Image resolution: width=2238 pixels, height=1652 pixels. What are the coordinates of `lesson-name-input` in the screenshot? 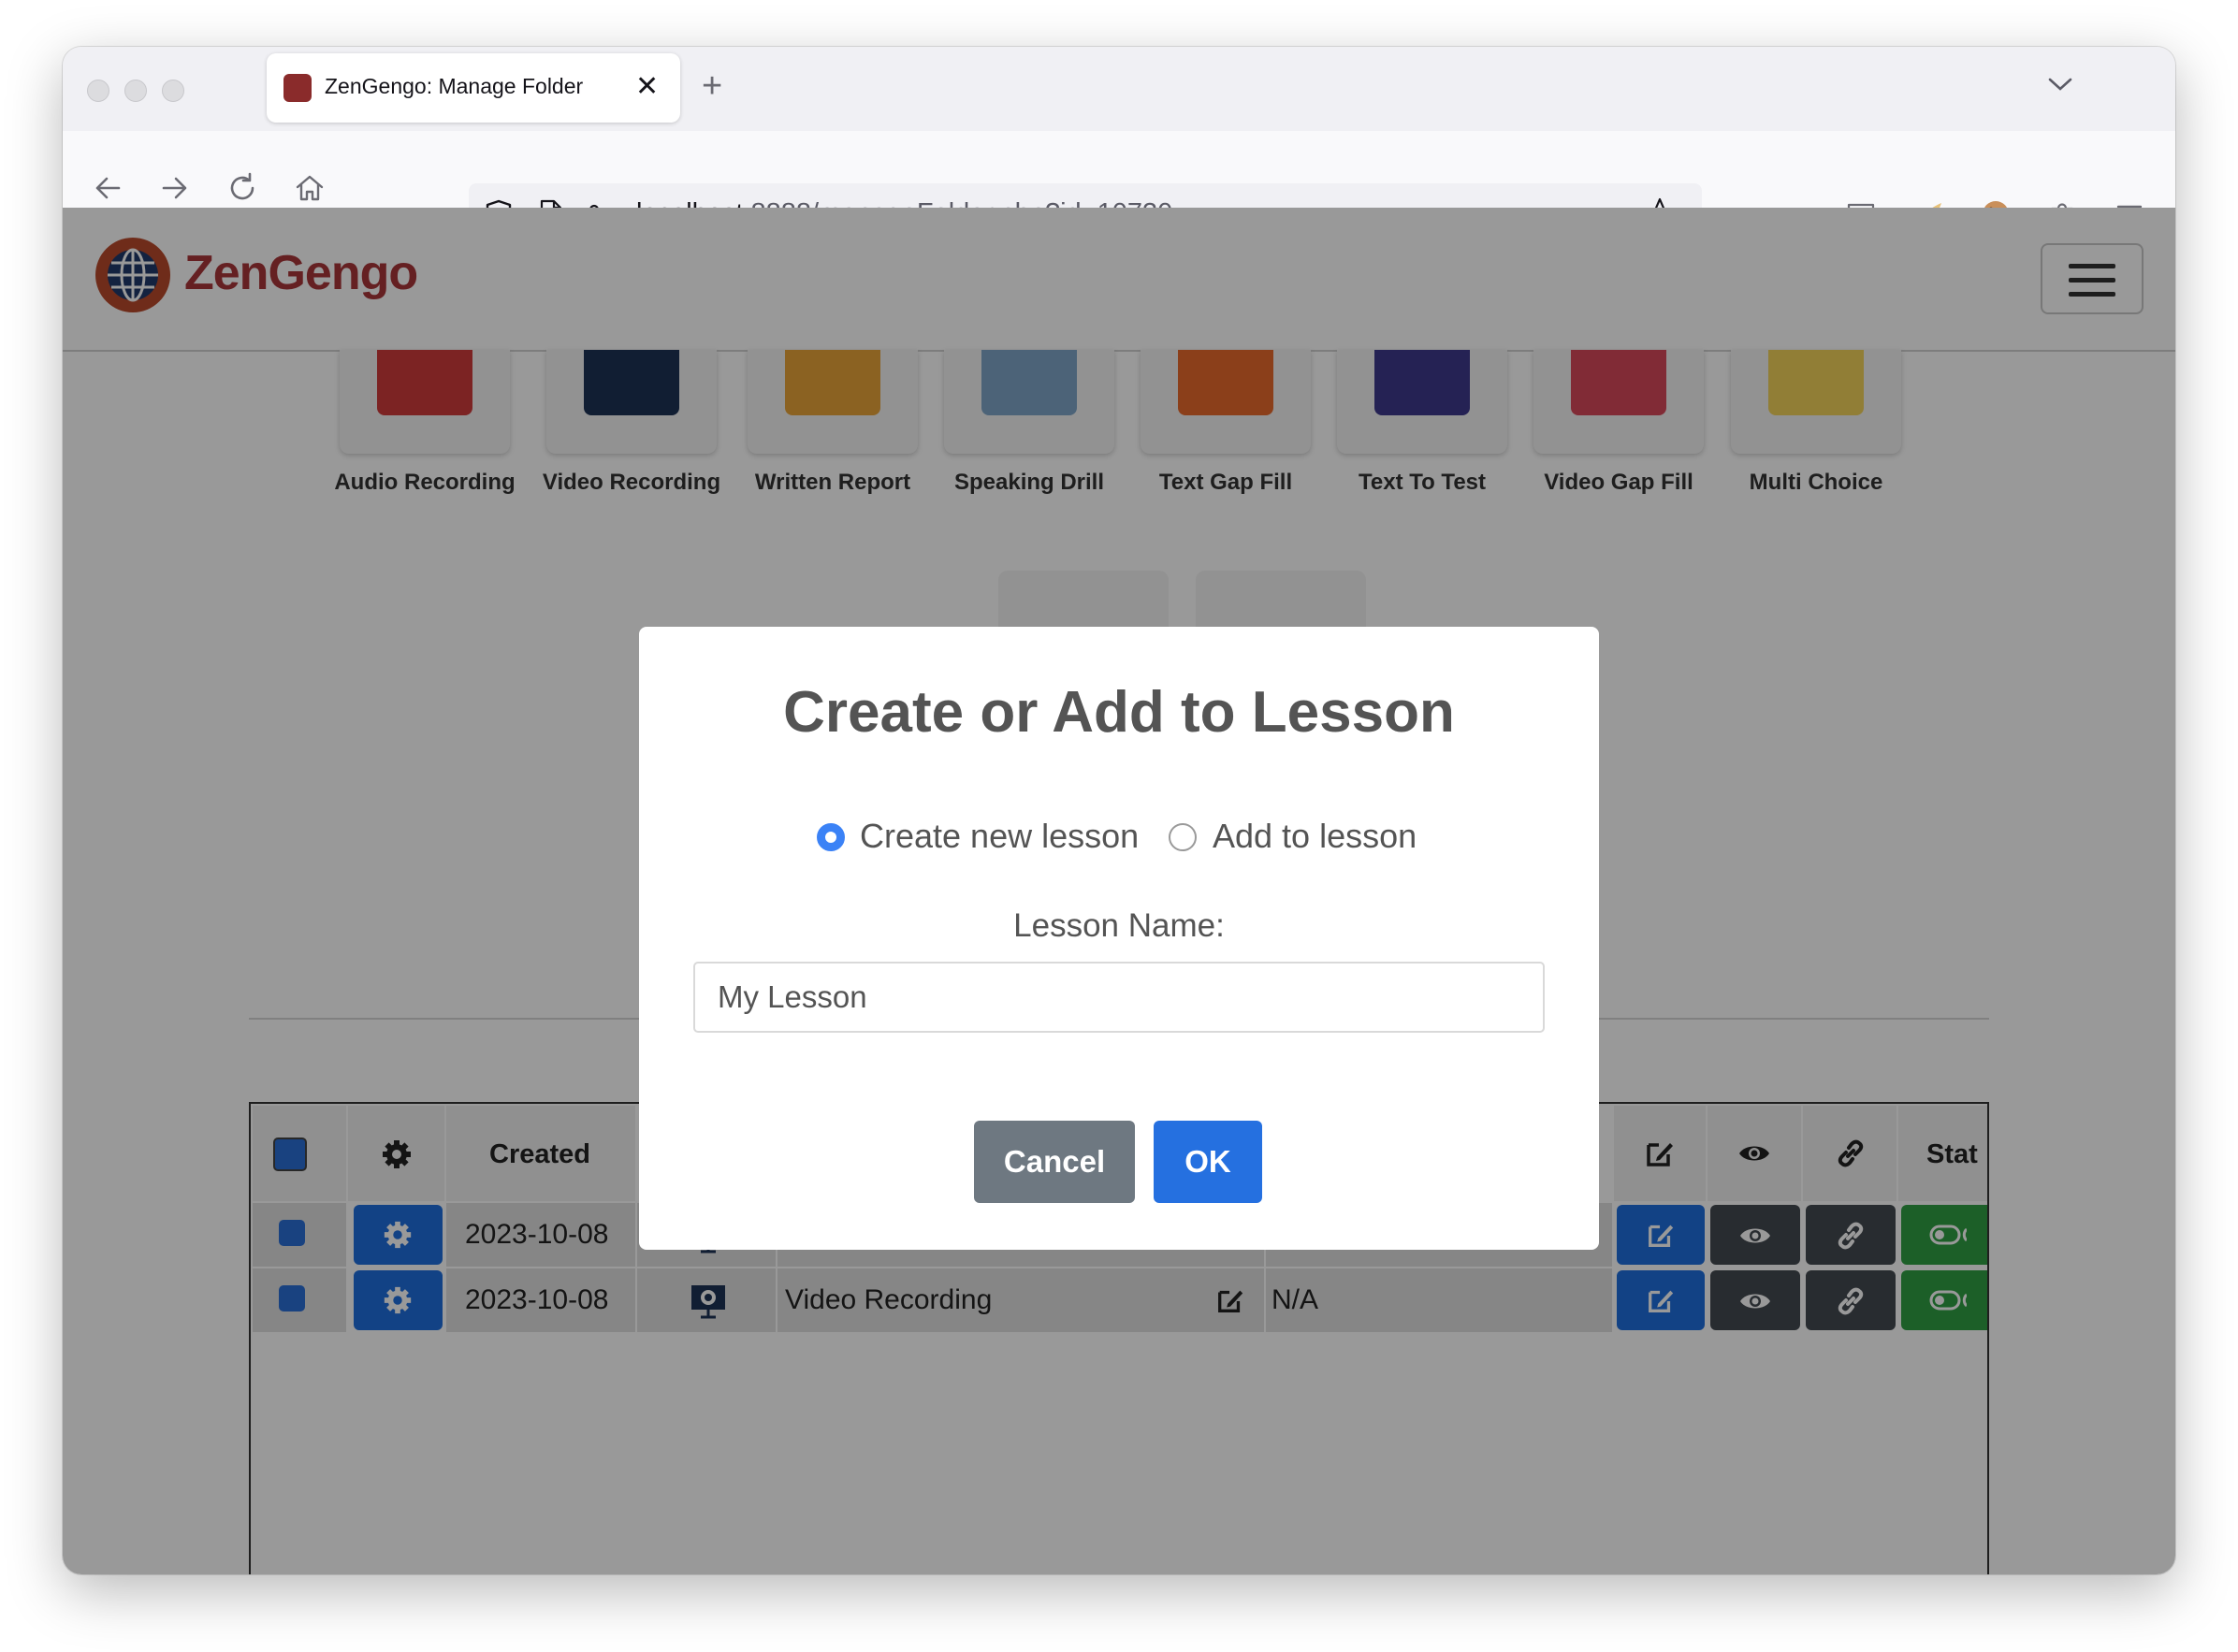 It's located at (1119, 997).